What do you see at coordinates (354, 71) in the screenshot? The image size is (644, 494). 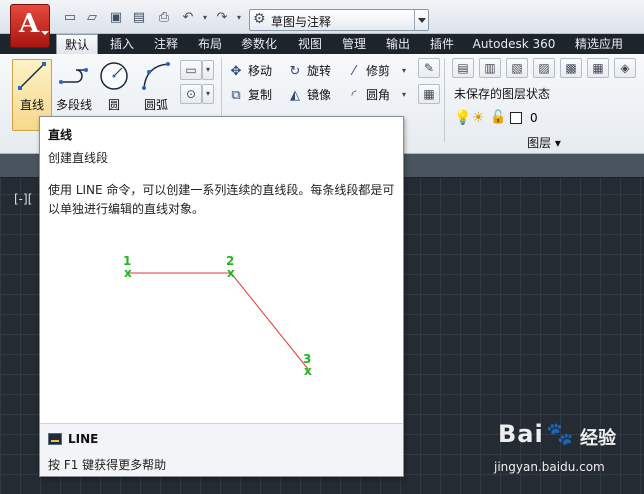 I see `trim-icon: ⁄` at bounding box center [354, 71].